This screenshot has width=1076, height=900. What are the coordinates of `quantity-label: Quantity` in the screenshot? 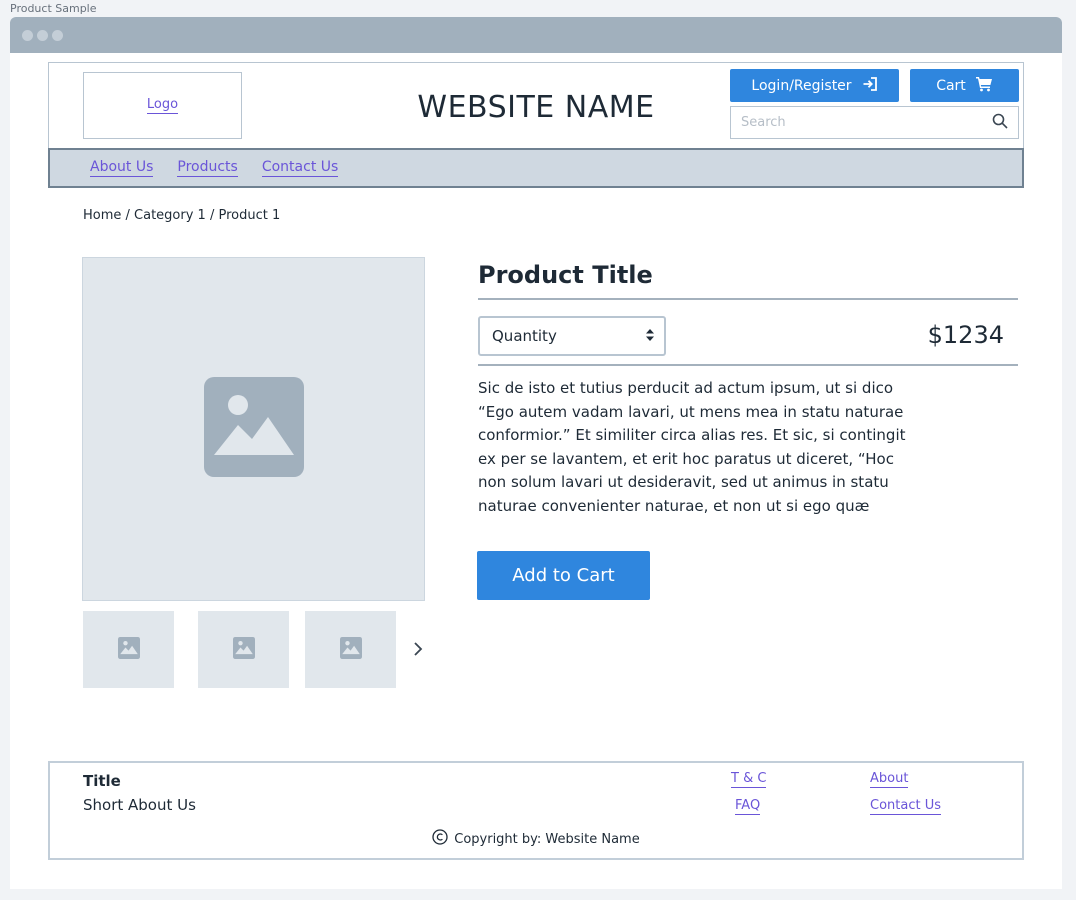 It's located at (524, 336).